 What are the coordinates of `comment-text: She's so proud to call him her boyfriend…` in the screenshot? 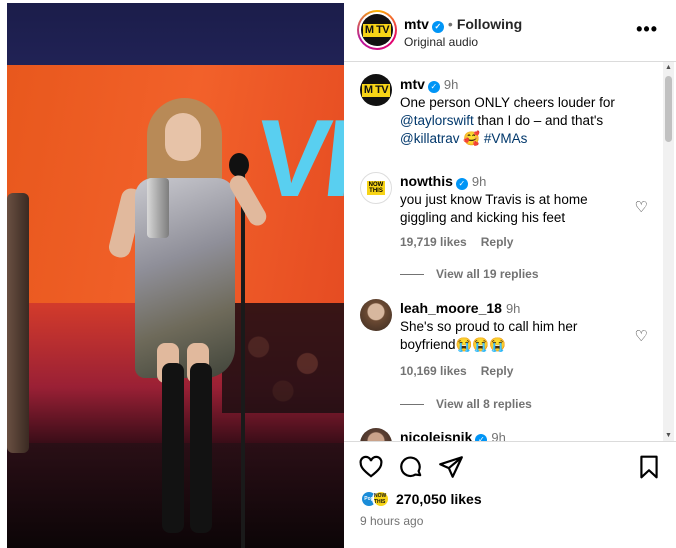 It's located at (489, 335).